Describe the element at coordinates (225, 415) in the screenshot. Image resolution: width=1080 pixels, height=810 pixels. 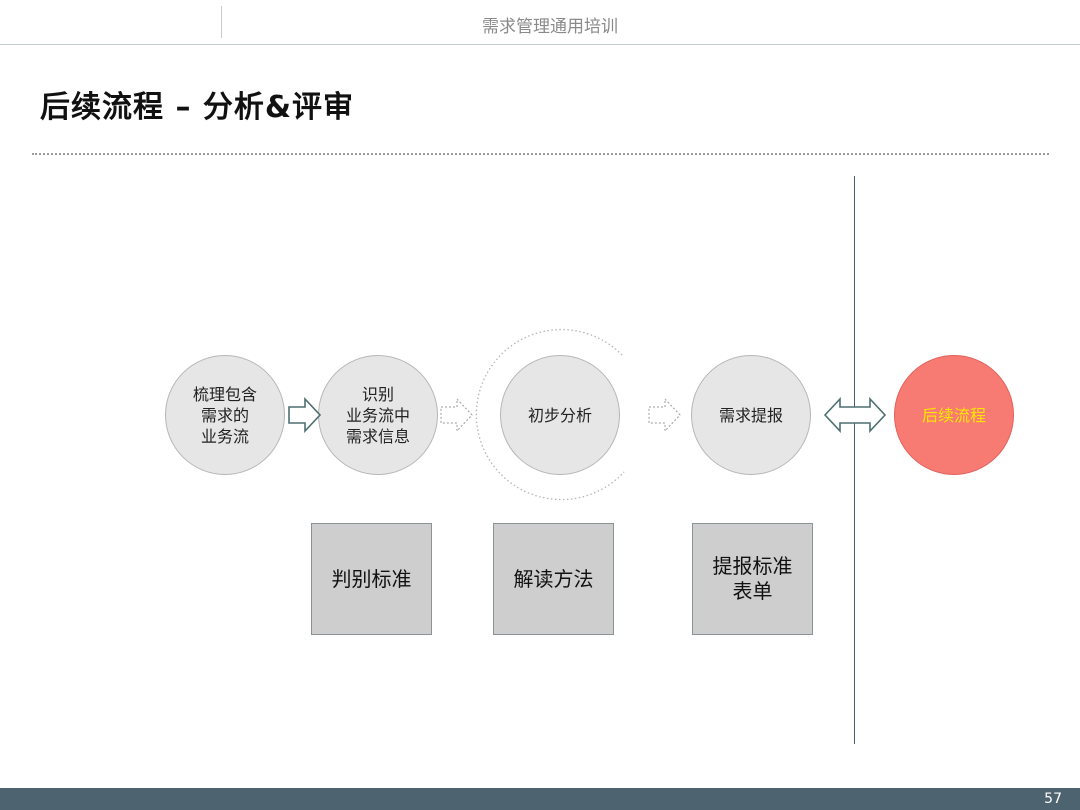
I see `step-sort-business-flow: 梳理包含 需求的 业务流` at that location.